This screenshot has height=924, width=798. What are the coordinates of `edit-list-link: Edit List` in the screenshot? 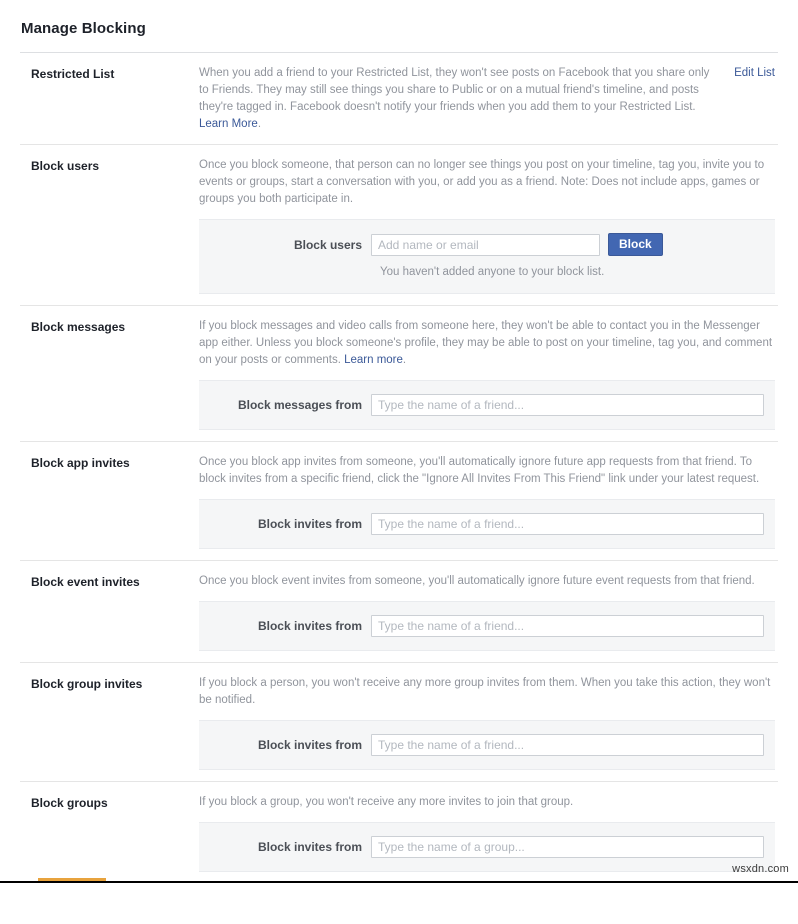 It's located at (756, 73).